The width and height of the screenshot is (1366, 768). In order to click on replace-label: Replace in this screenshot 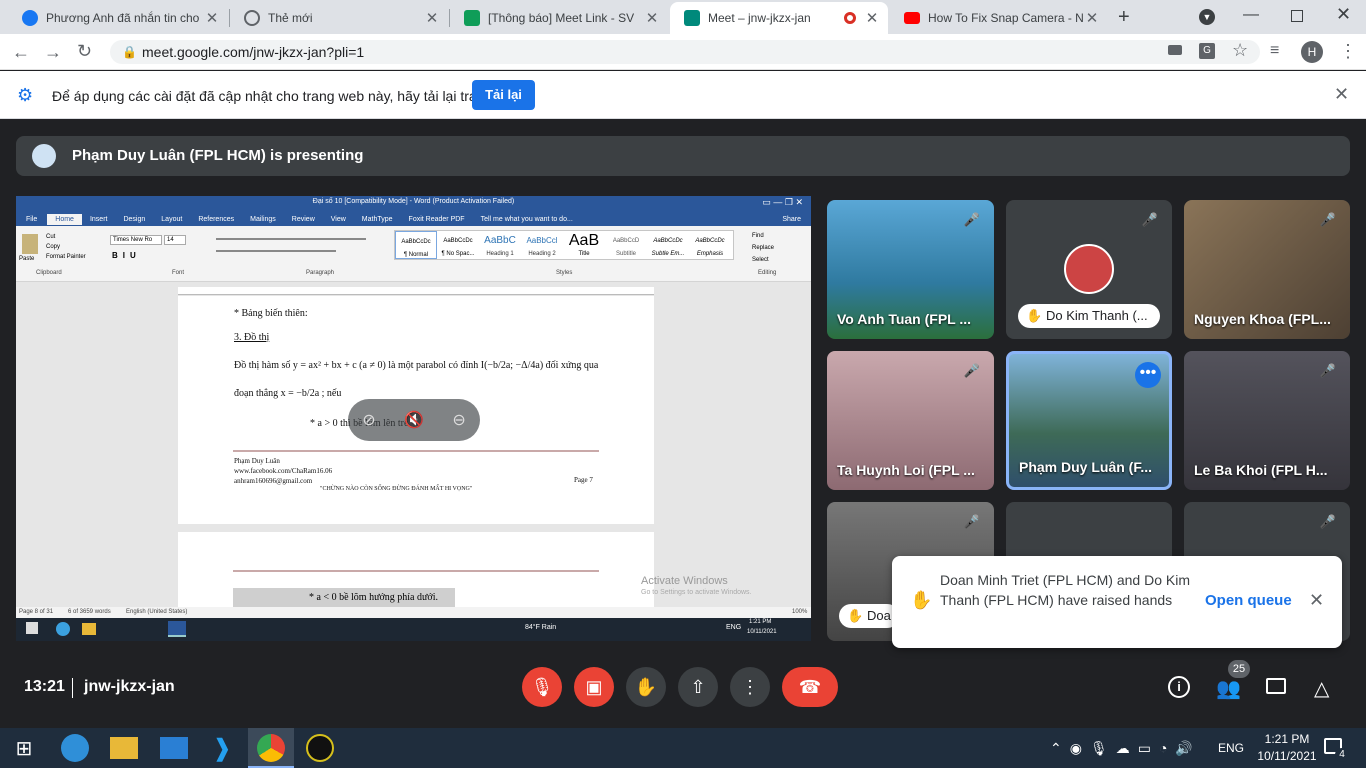, I will do `click(763, 248)`.